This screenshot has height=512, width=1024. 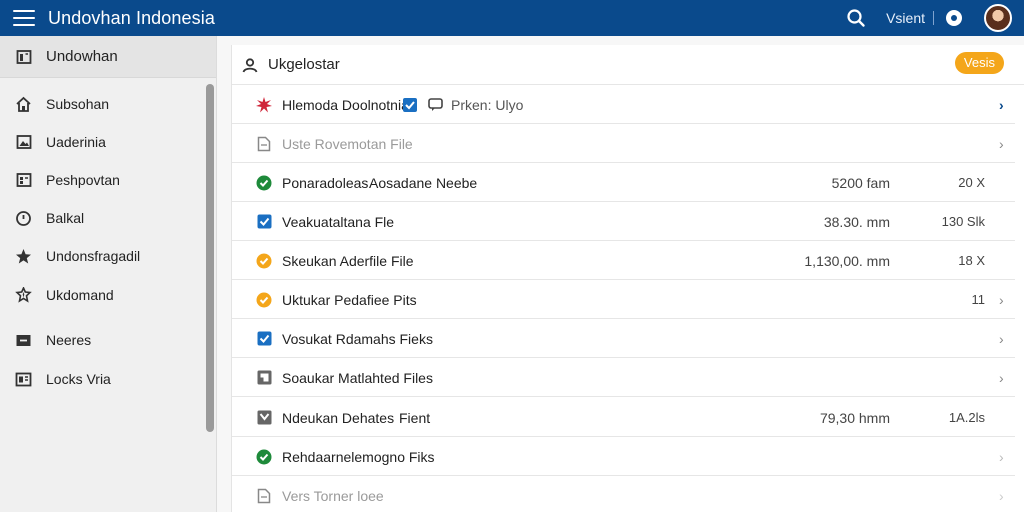 What do you see at coordinates (971, 260) in the screenshot?
I see `file-count: 18 X` at bounding box center [971, 260].